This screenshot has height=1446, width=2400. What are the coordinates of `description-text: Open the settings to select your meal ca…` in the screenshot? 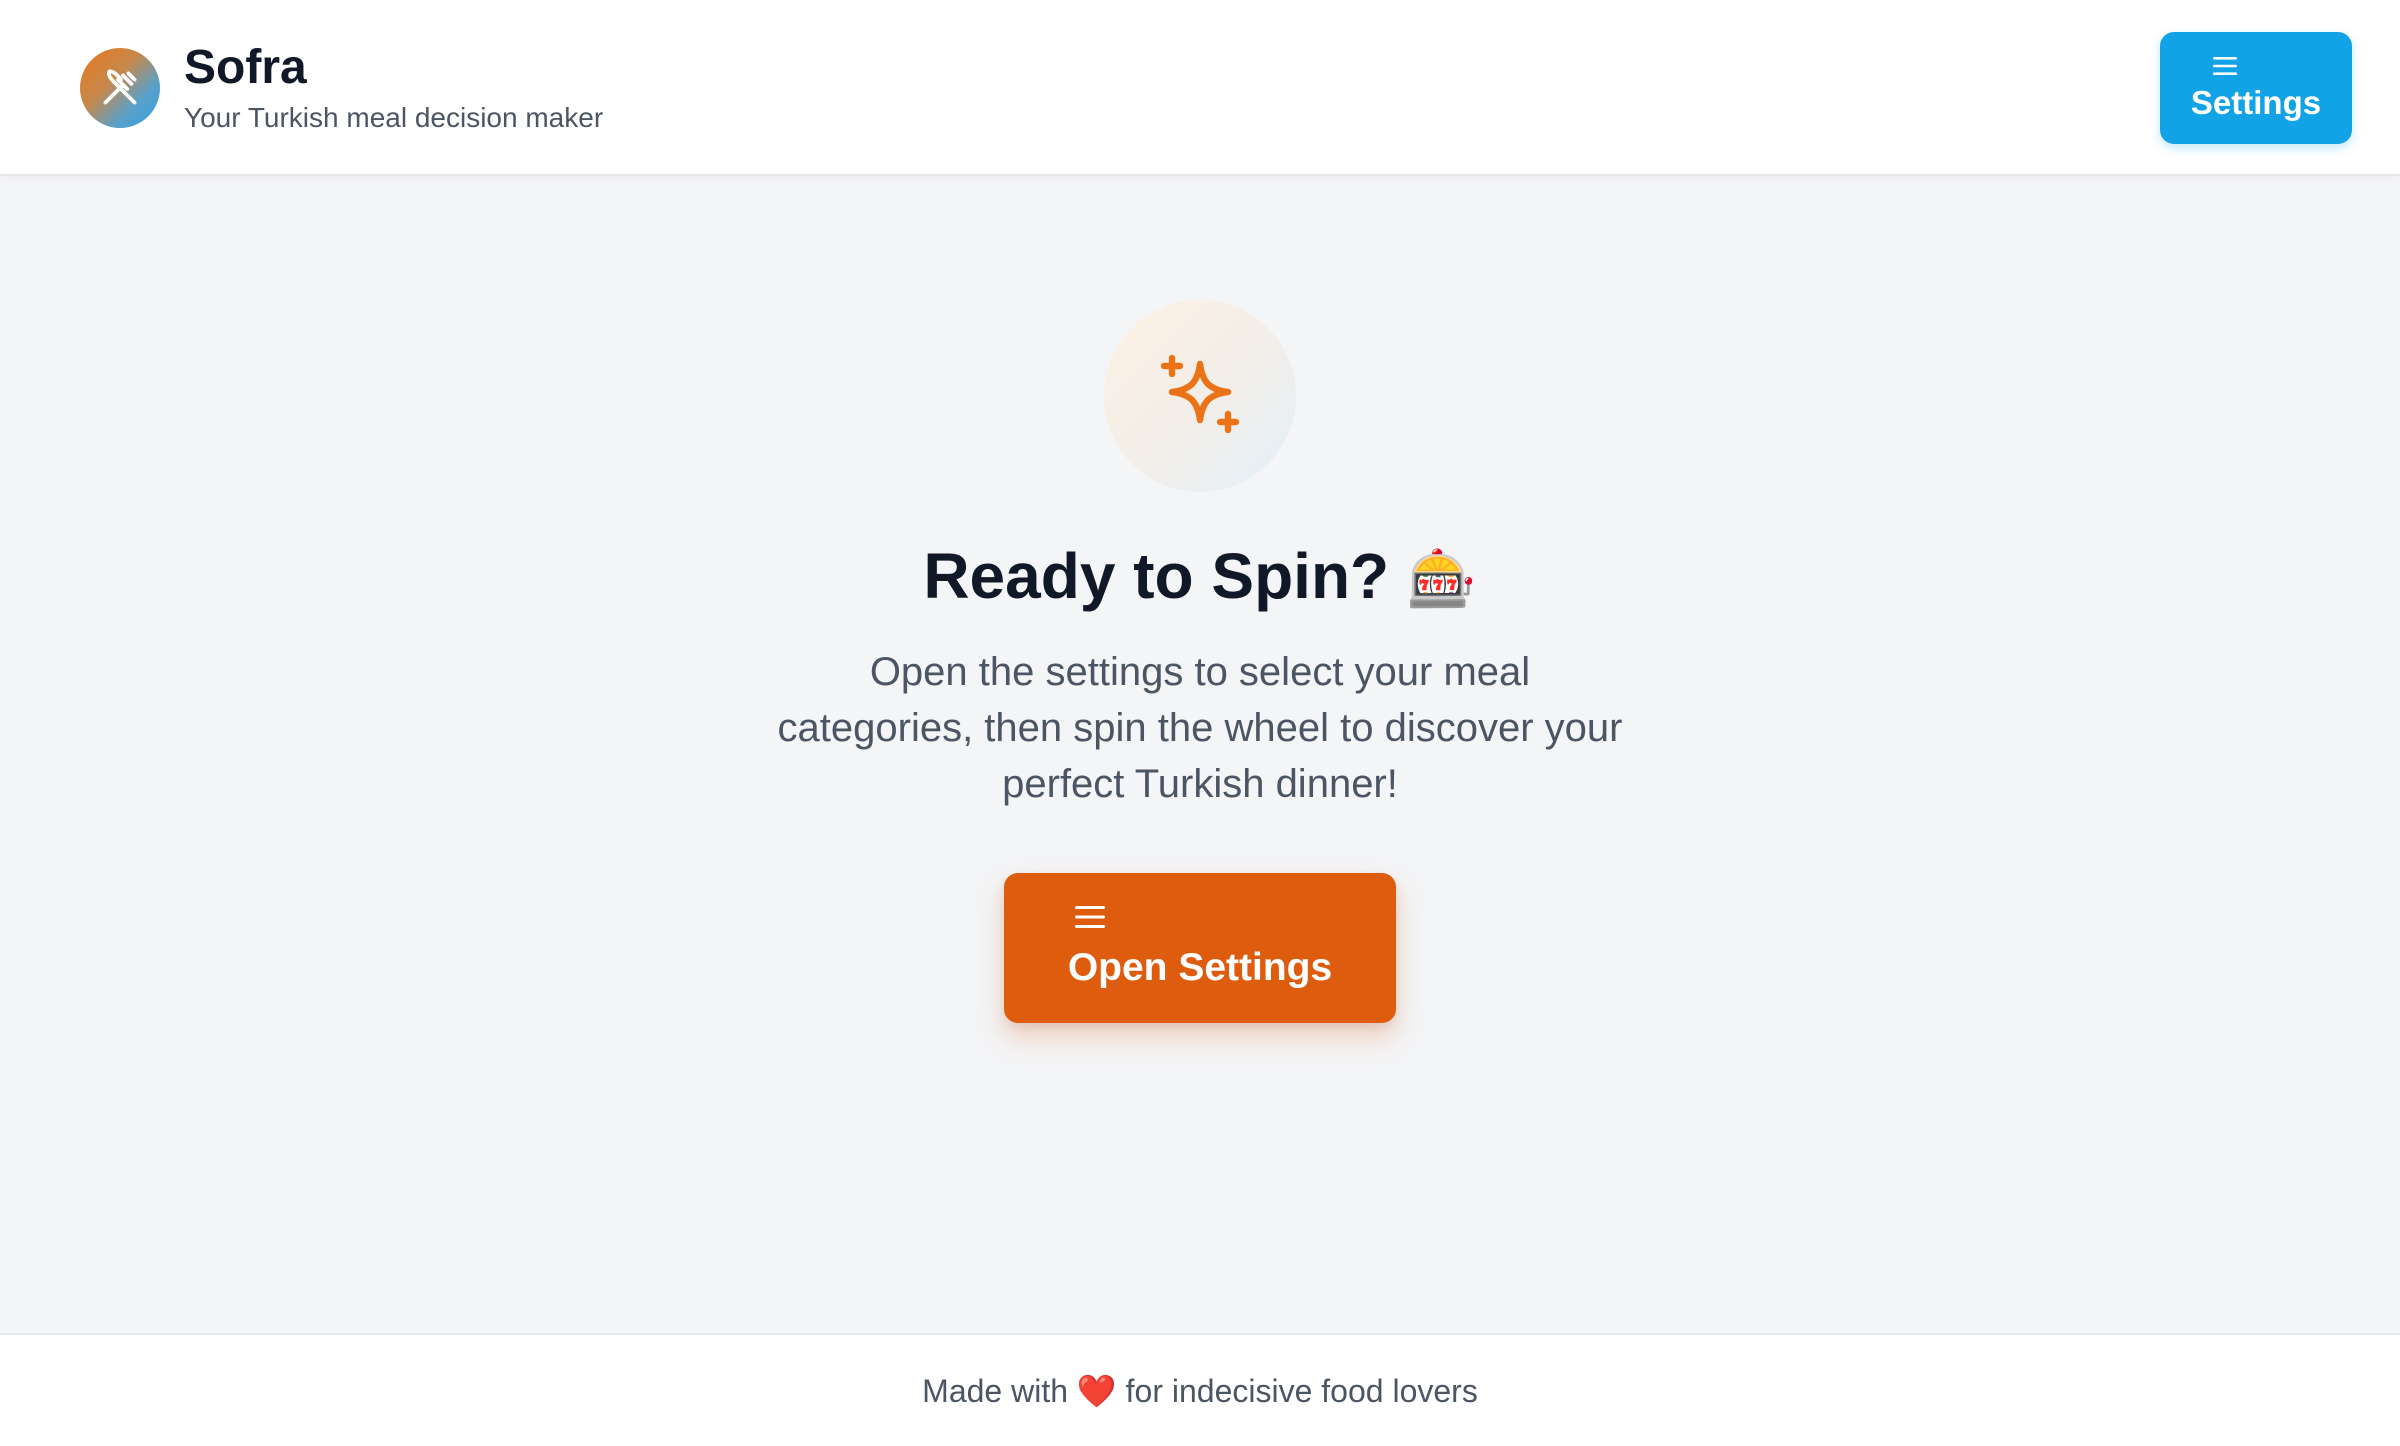 It's located at (1200, 728).